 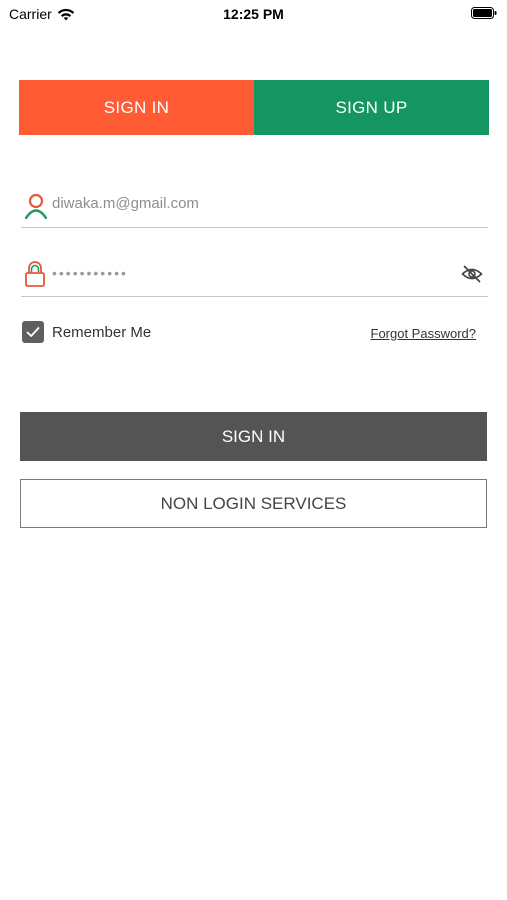 What do you see at coordinates (484, 13) in the screenshot?
I see `battery-icon` at bounding box center [484, 13].